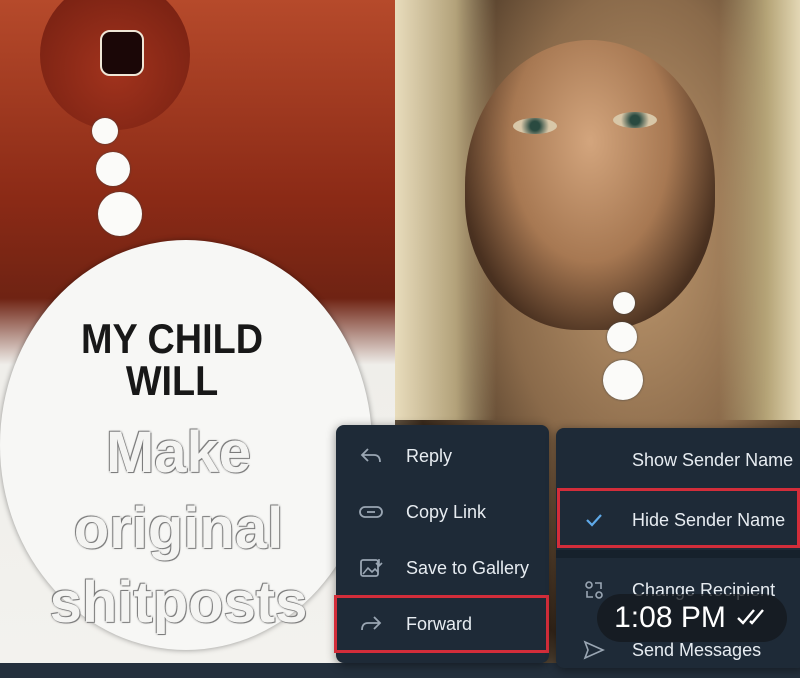 The height and width of the screenshot is (678, 800). What do you see at coordinates (678, 554) in the screenshot?
I see `menu-divider` at bounding box center [678, 554].